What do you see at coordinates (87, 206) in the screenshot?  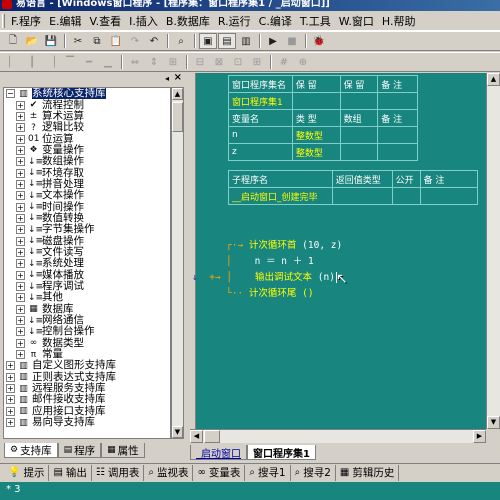 I see `tree-item: + ↓≡ 时间操作` at bounding box center [87, 206].